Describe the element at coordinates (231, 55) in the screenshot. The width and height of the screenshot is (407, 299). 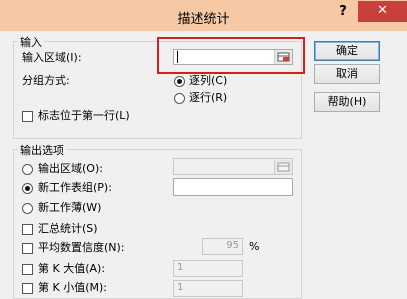
I see `annotation-highlight-box` at that location.